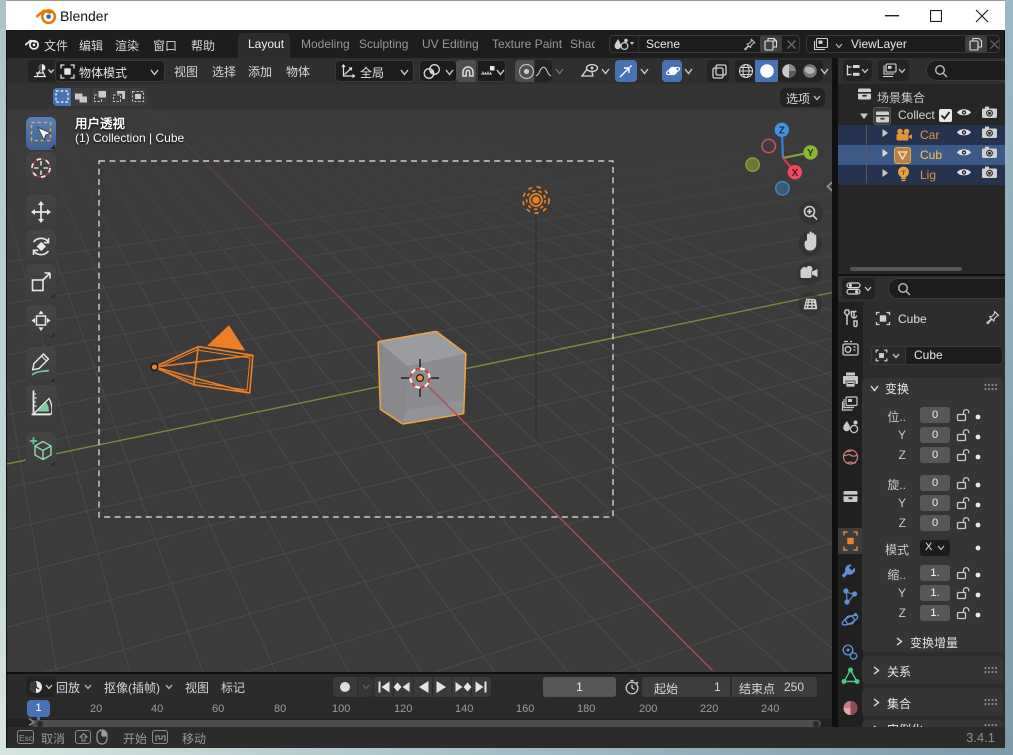 Image resolution: width=1013 pixels, height=755 pixels. Describe the element at coordinates (795, 173) in the screenshot. I see `svg-text: X` at that location.